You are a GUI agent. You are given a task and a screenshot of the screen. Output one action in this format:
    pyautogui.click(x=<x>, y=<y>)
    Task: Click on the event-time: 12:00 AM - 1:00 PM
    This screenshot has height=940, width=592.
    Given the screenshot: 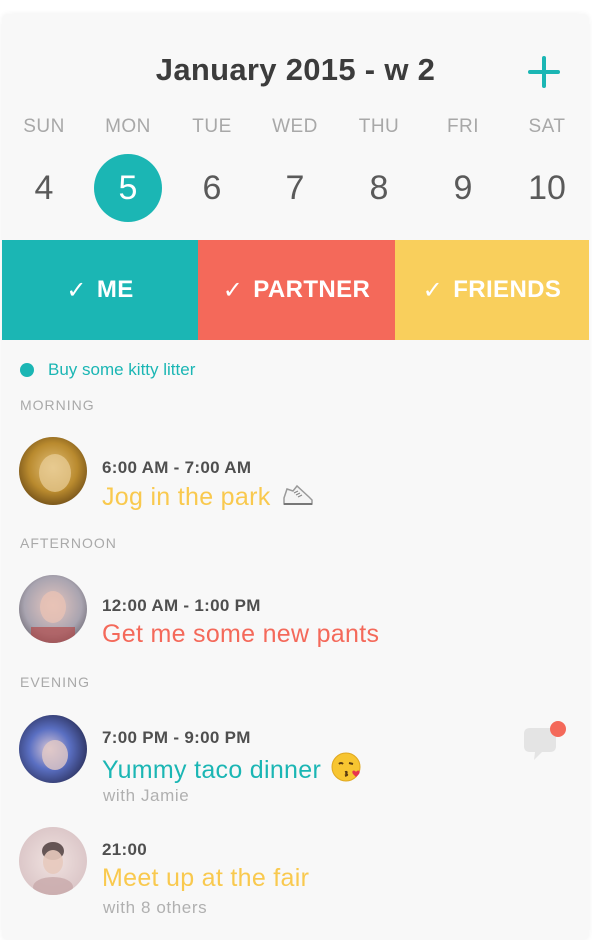 What is the action you would take?
    pyautogui.click(x=181, y=605)
    